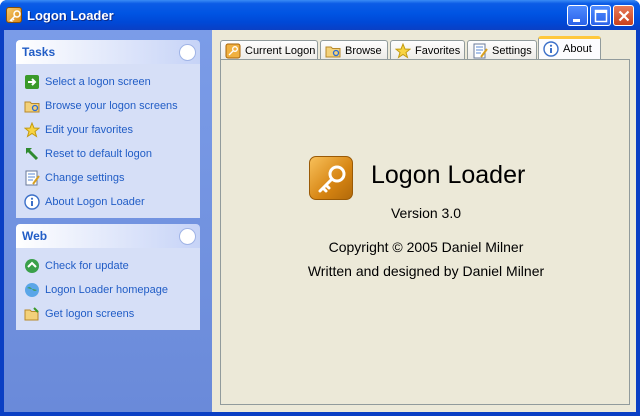 The height and width of the screenshot is (416, 640). I want to click on tab-current-logon: Current Logon, so click(269, 50).